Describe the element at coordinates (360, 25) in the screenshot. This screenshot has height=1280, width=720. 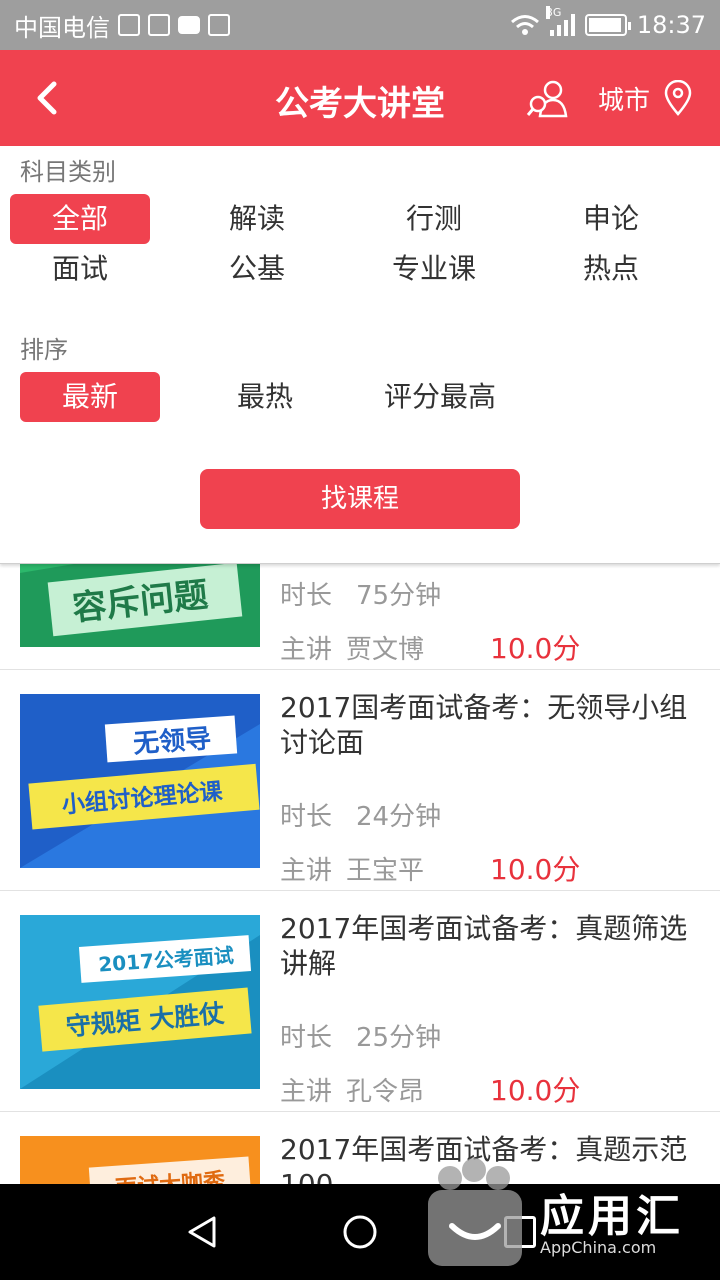
I see `status-bar: 中国电信 3G 18:37` at that location.